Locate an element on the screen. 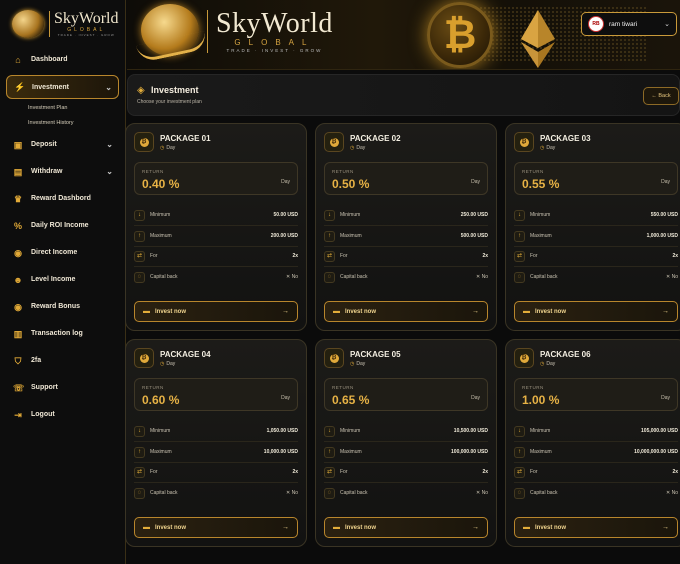 The width and height of the screenshot is (680, 564). logo-title: SkyWorld is located at coordinates (86, 18).